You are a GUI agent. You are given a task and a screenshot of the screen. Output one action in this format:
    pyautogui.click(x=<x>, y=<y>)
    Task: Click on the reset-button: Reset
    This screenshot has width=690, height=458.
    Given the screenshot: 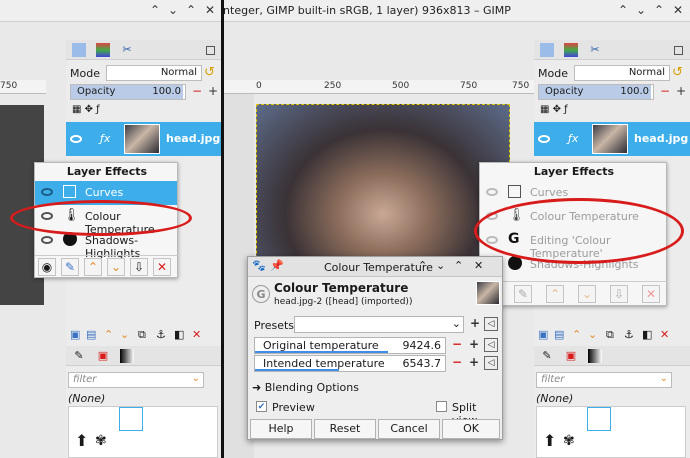 What is the action you would take?
    pyautogui.click(x=345, y=429)
    